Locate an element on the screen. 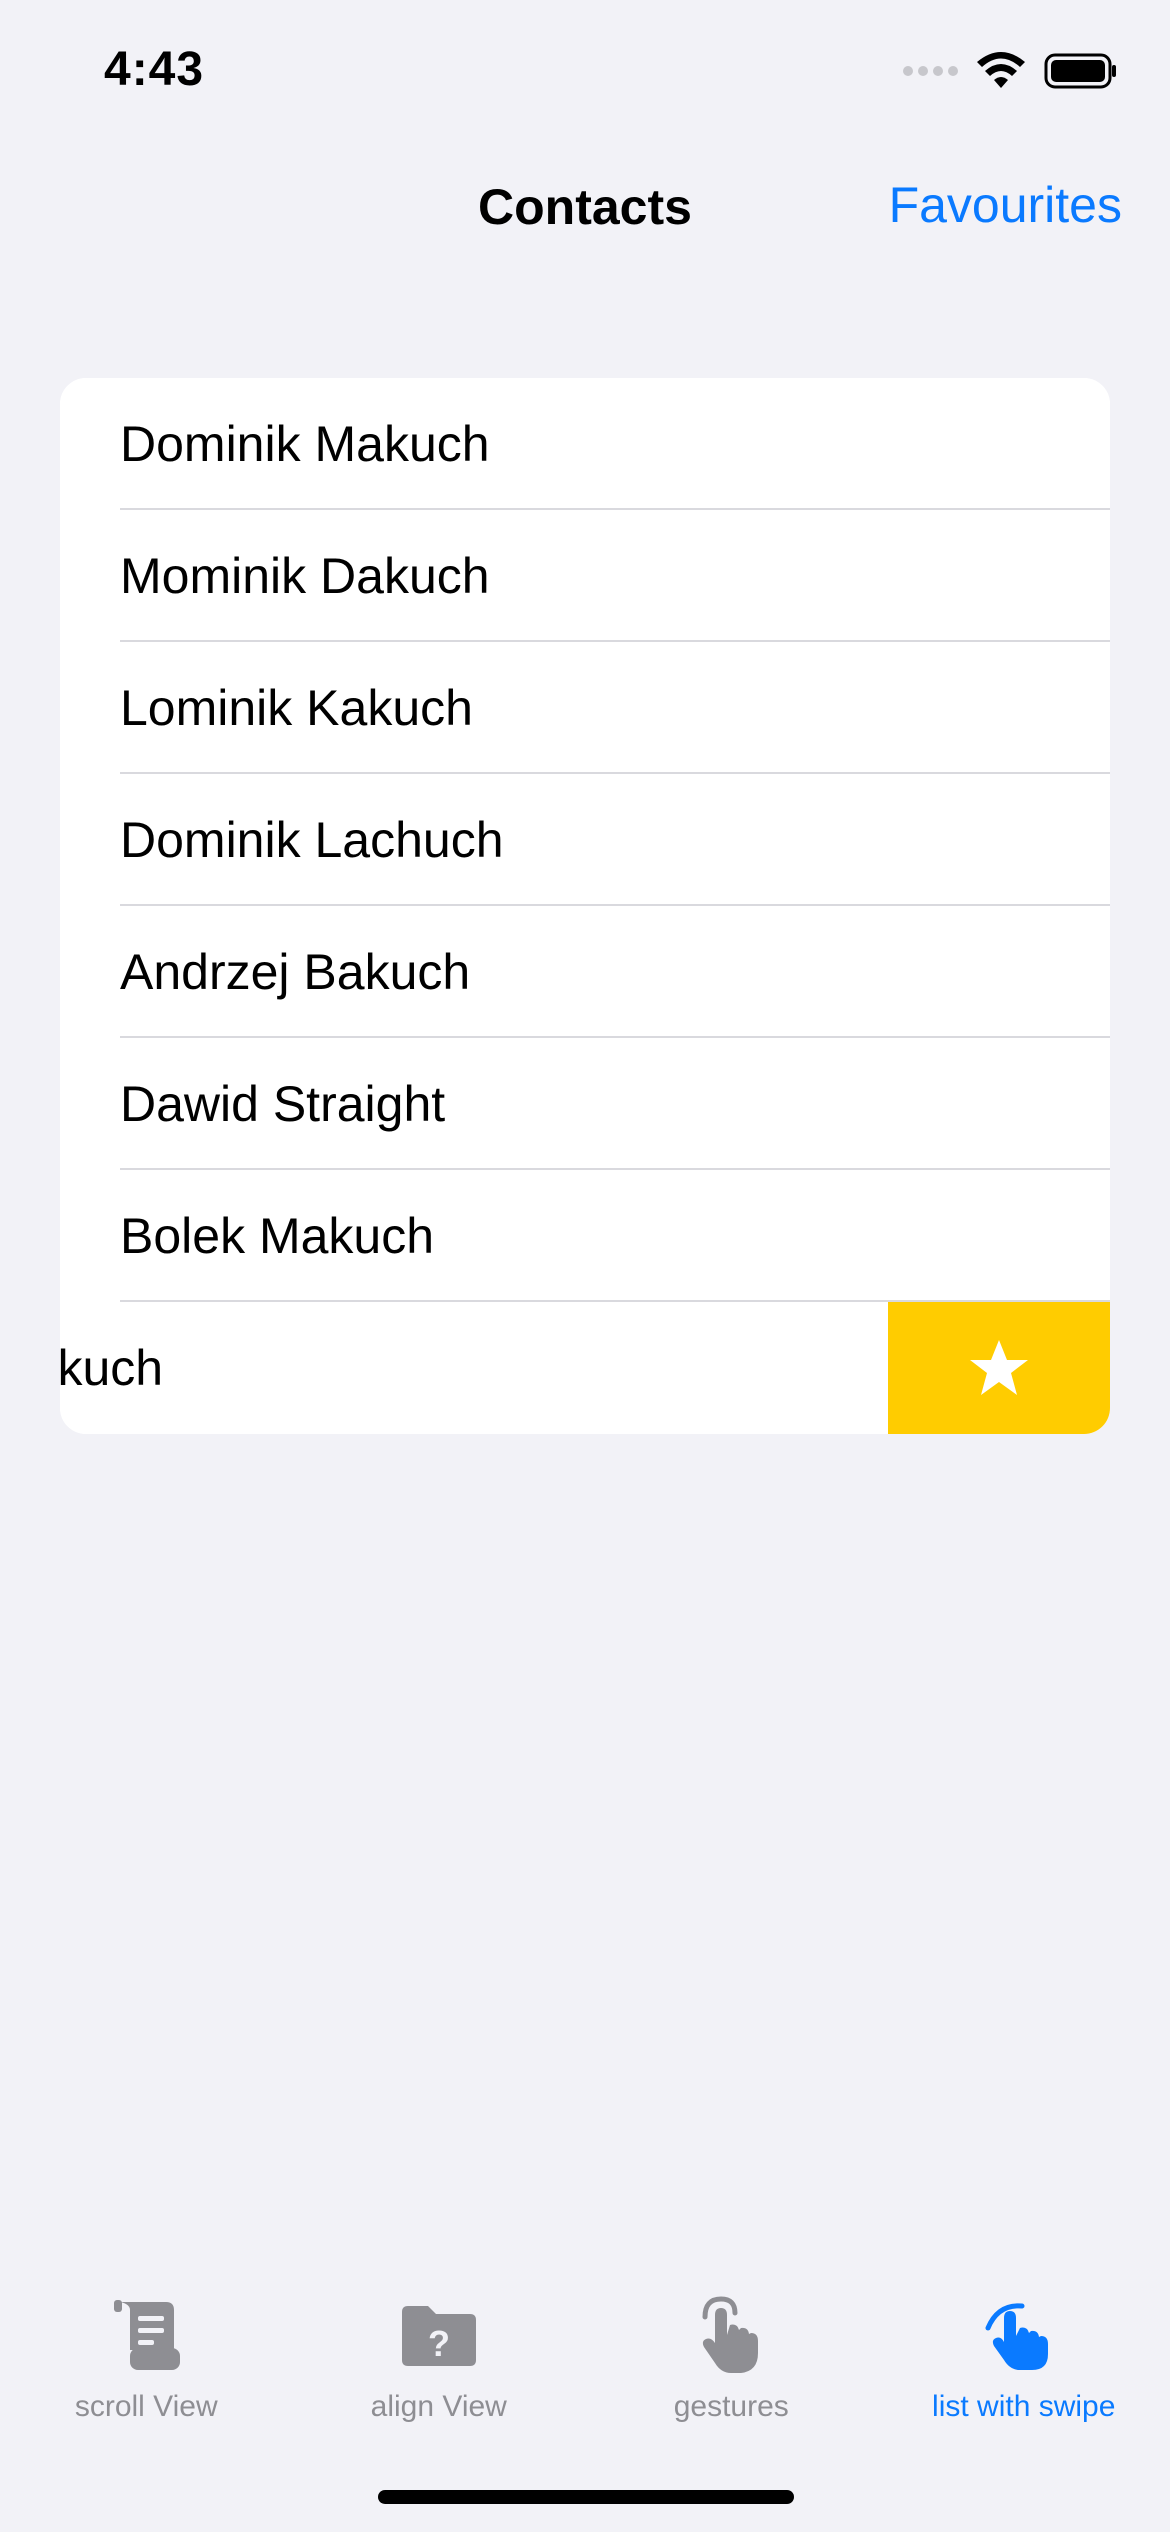 This screenshot has width=1170, height=2532. tab-align-view: ? align View is located at coordinates (439, 2360).